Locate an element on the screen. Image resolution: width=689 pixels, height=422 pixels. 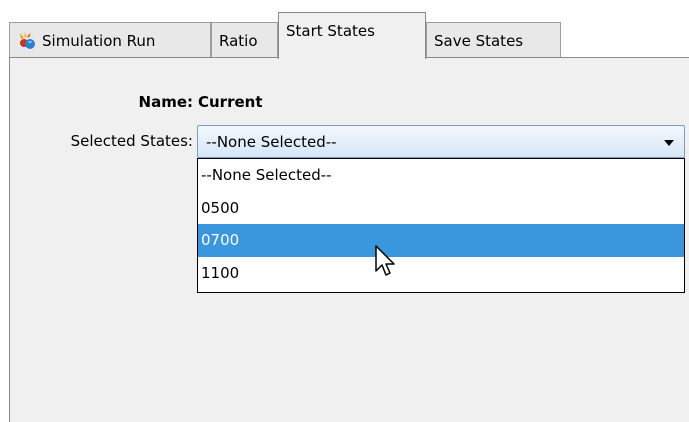
tab-label: Ratio is located at coordinates (238, 40).